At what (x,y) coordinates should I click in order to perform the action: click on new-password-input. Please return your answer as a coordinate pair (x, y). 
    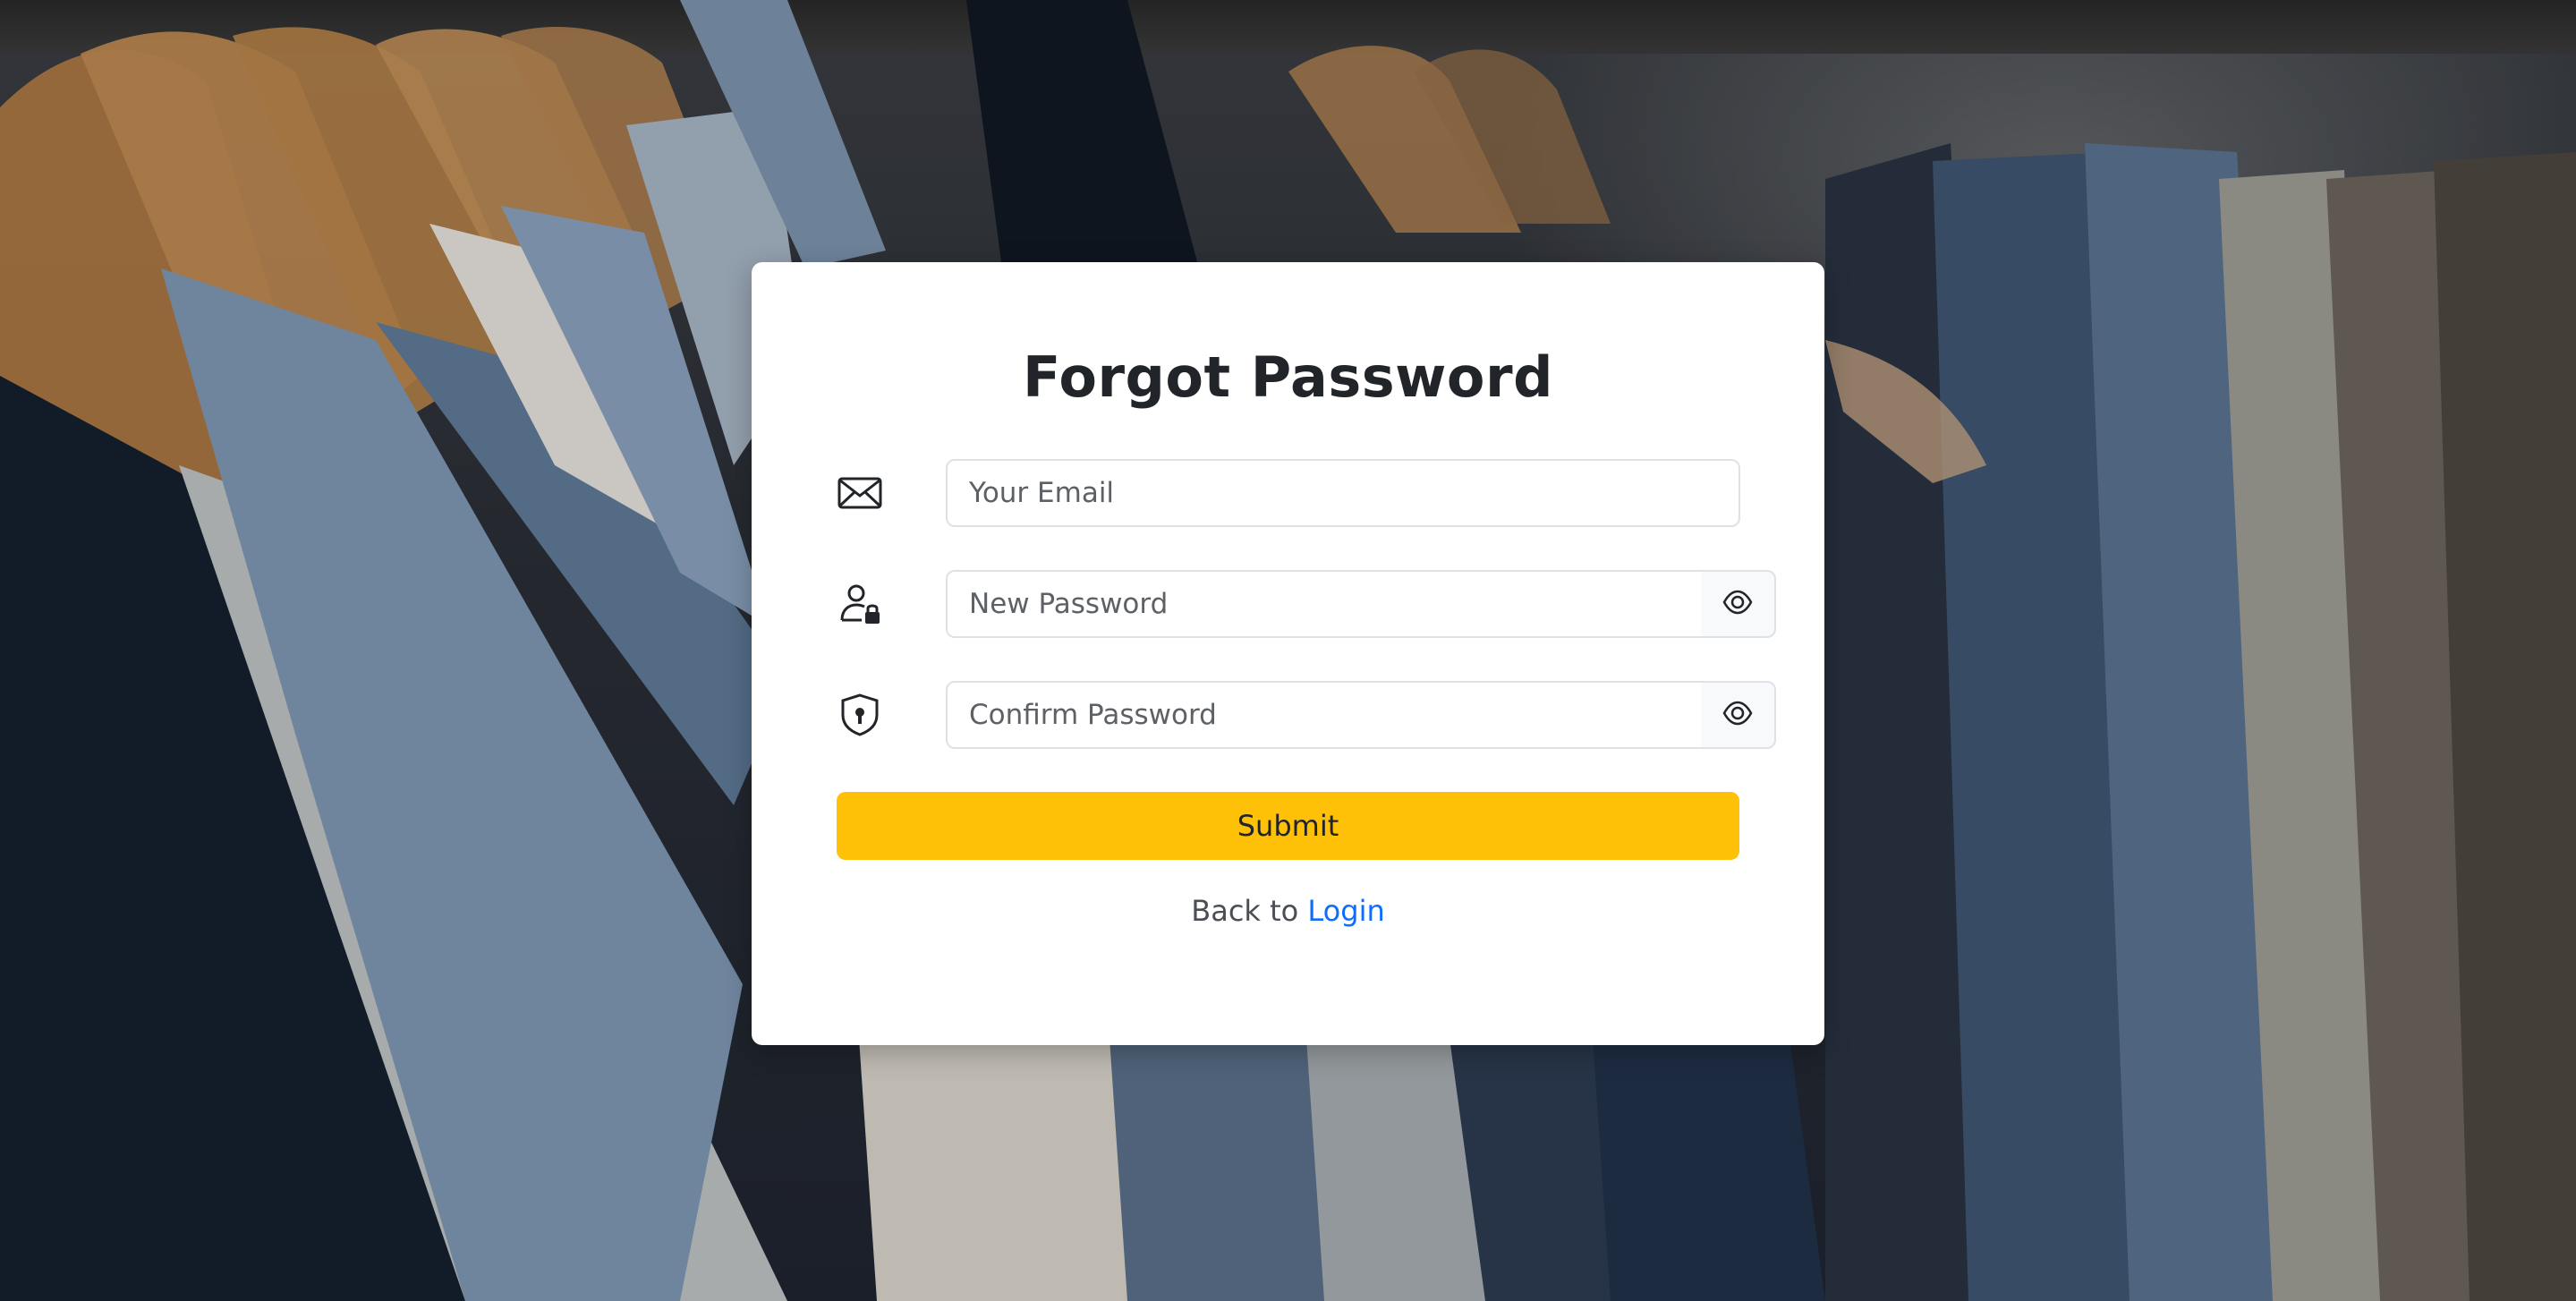
    Looking at the image, I should click on (1324, 604).